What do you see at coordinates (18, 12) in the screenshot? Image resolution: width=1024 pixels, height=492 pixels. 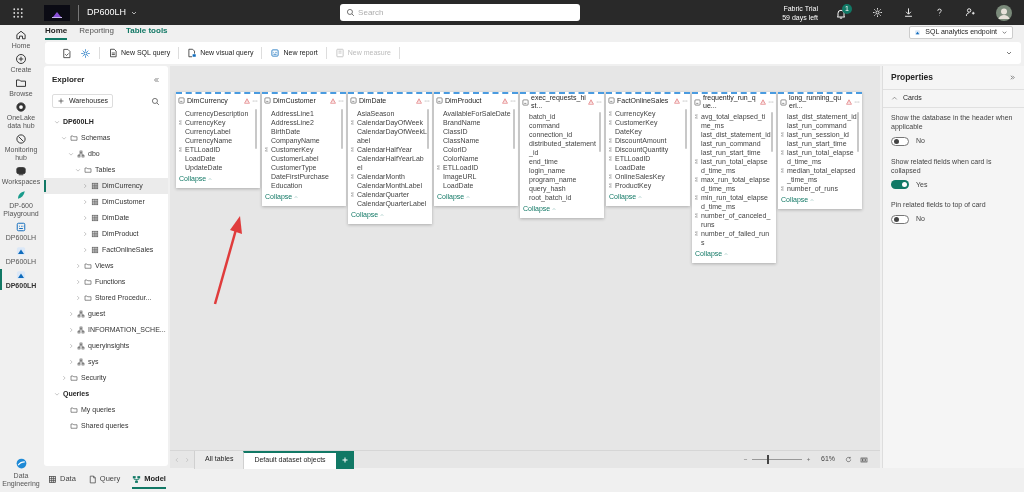 I see `app-launcher-icon` at bounding box center [18, 12].